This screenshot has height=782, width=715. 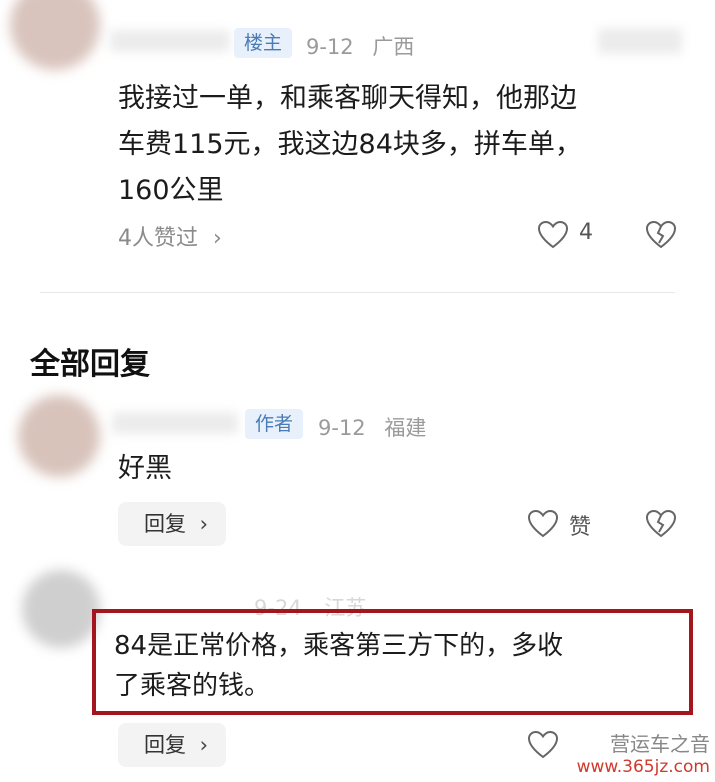 What do you see at coordinates (274, 424) in the screenshot?
I see `author-badge: 作者` at bounding box center [274, 424].